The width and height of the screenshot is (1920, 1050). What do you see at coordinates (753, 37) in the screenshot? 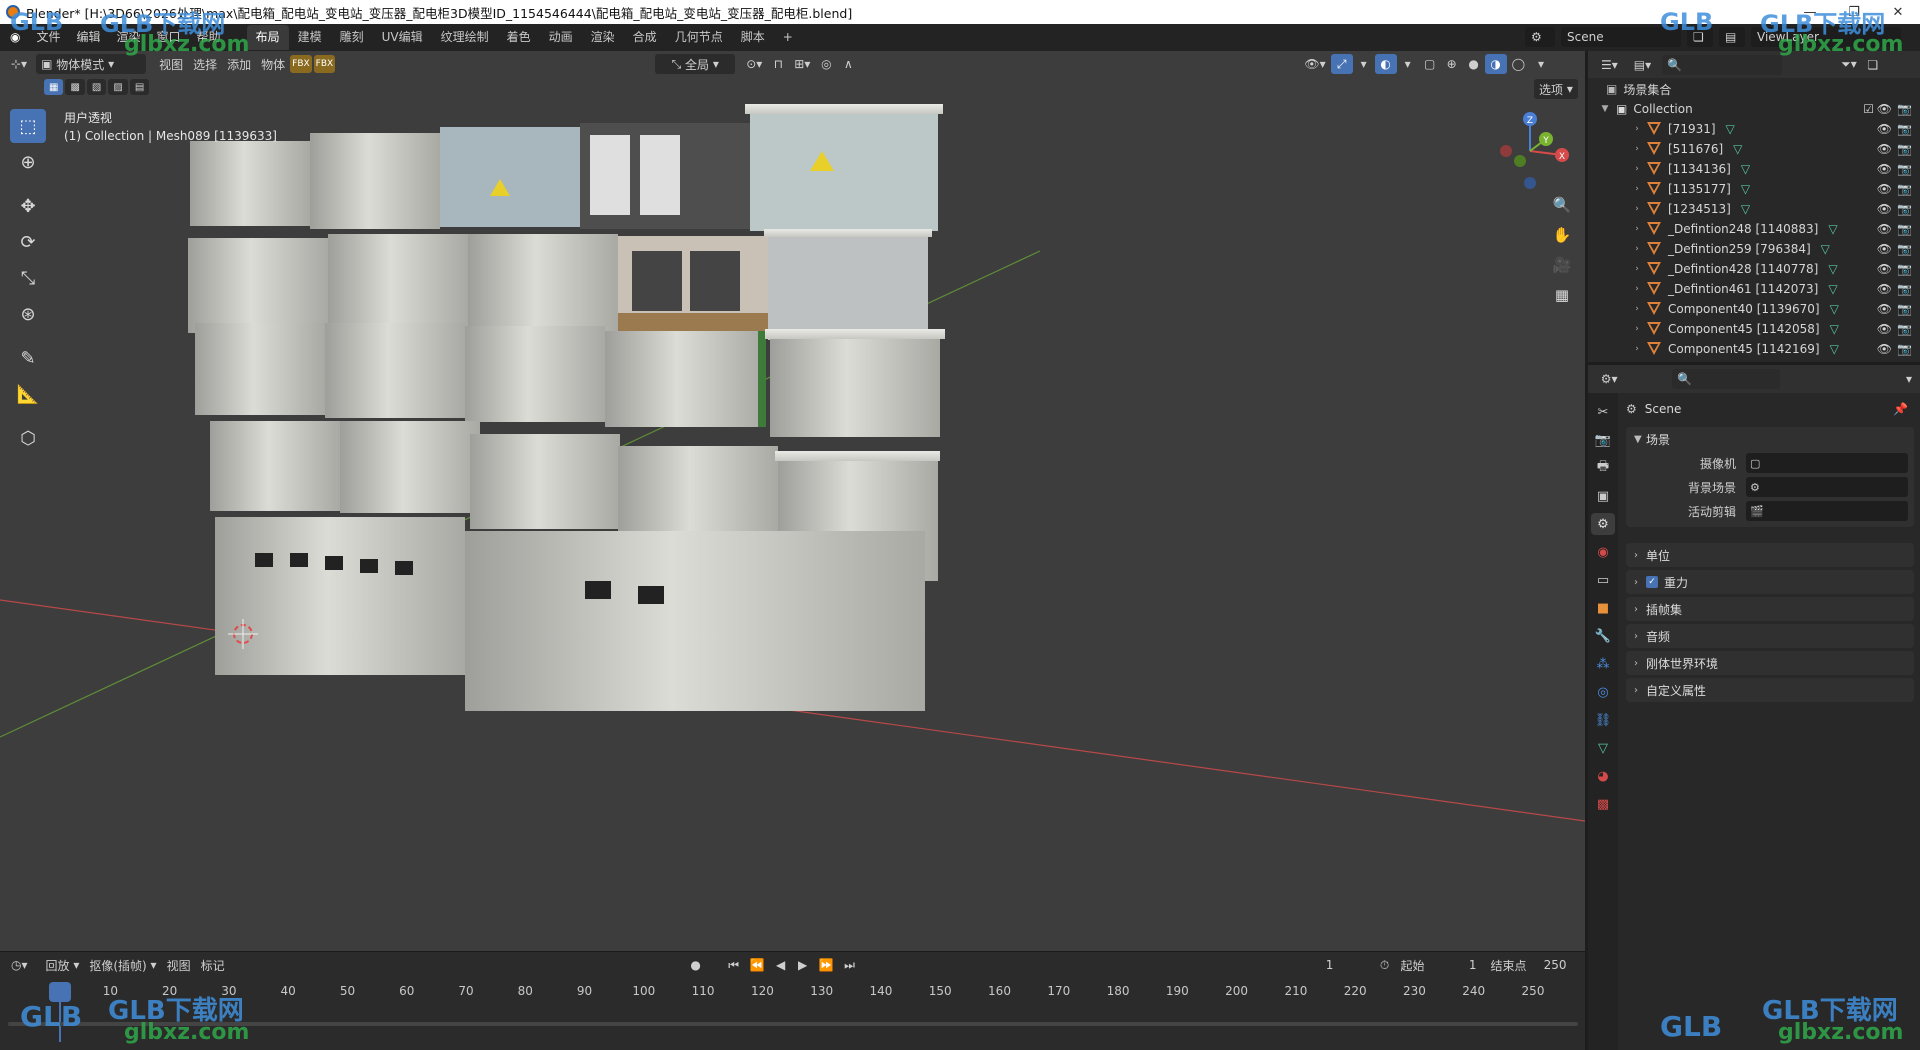
I see `tab-scripting: 脚本` at bounding box center [753, 37].